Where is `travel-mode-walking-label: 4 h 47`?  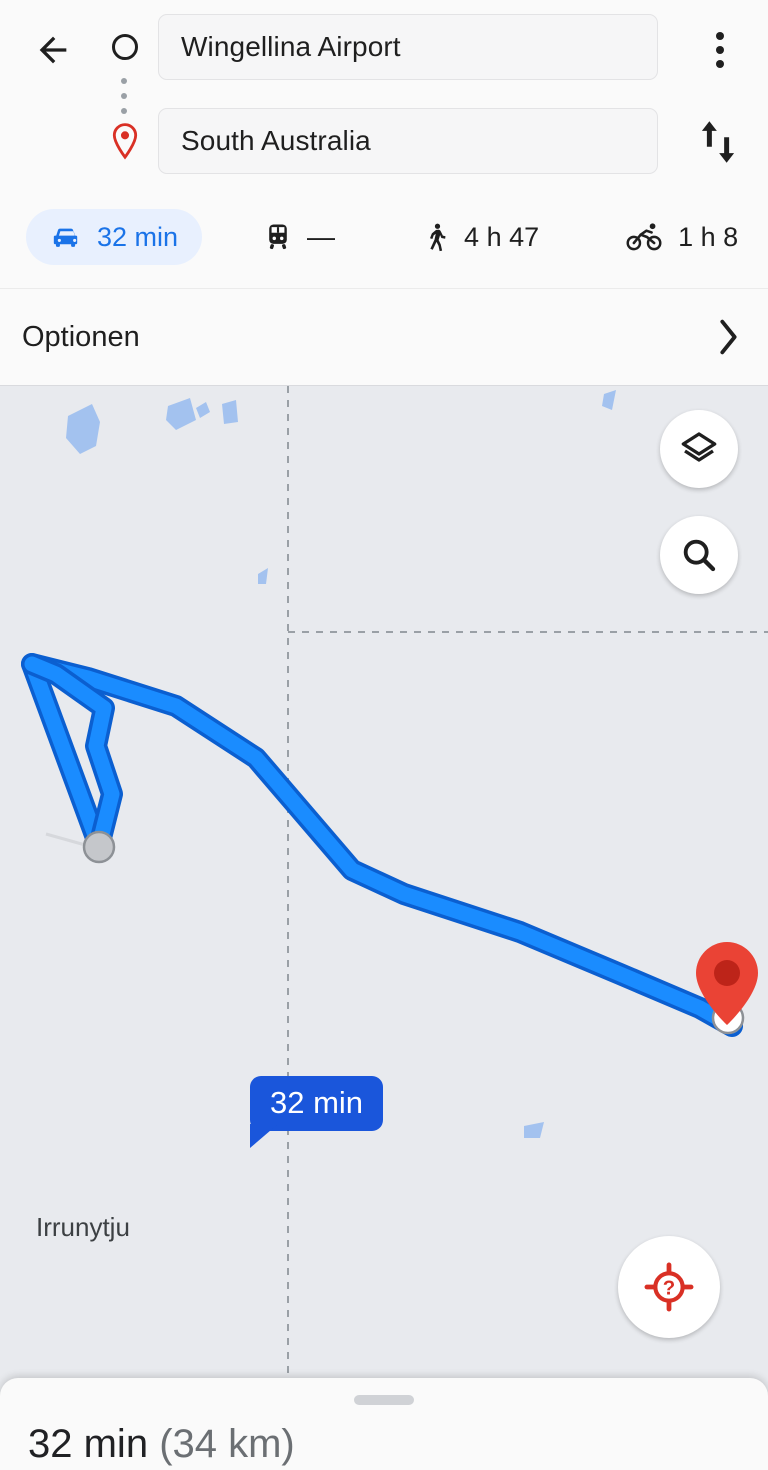 travel-mode-walking-label: 4 h 47 is located at coordinates (502, 236).